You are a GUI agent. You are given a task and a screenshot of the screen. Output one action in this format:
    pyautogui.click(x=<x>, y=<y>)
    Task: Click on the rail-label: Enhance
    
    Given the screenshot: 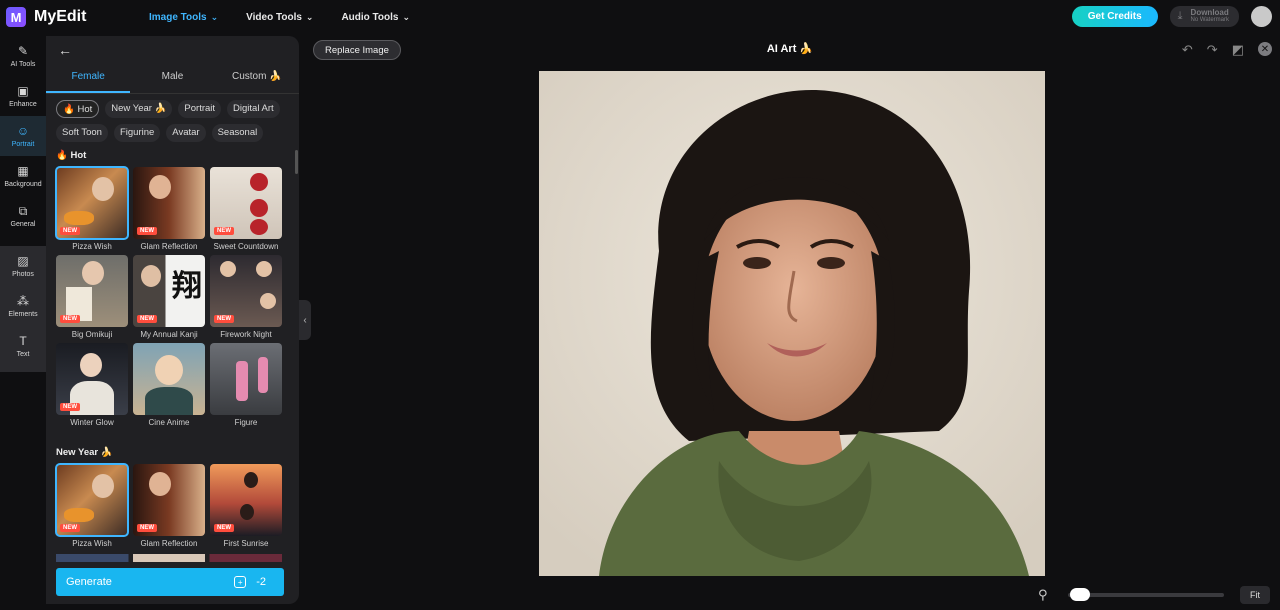 What is the action you would take?
    pyautogui.click(x=23, y=104)
    